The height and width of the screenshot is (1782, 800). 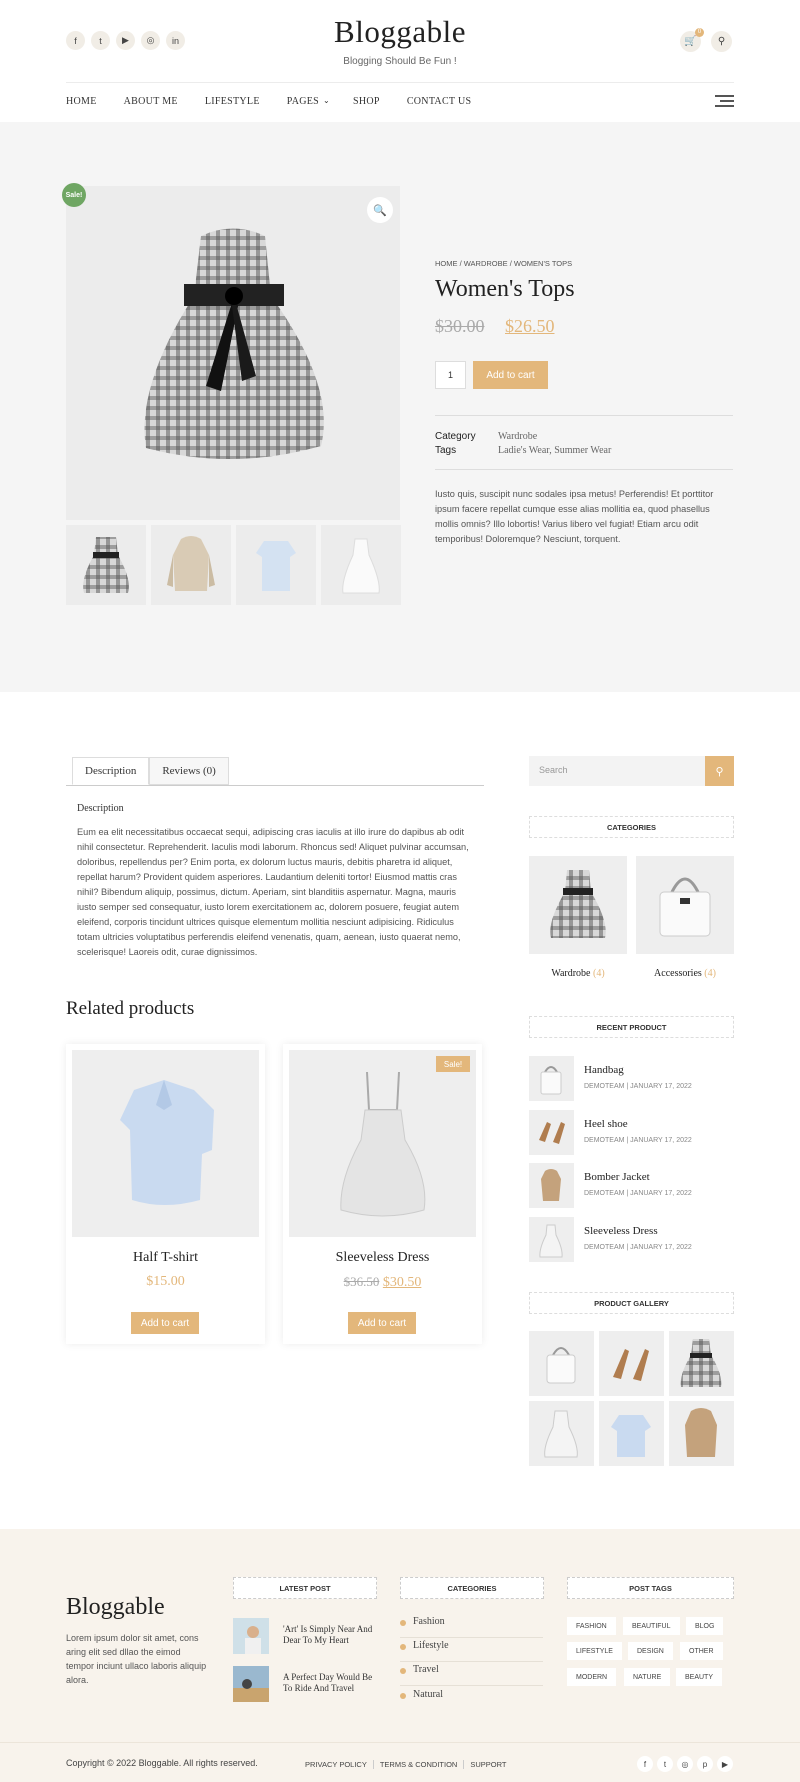 I want to click on nav-lifestyle: LIFESTYLE, so click(x=232, y=101).